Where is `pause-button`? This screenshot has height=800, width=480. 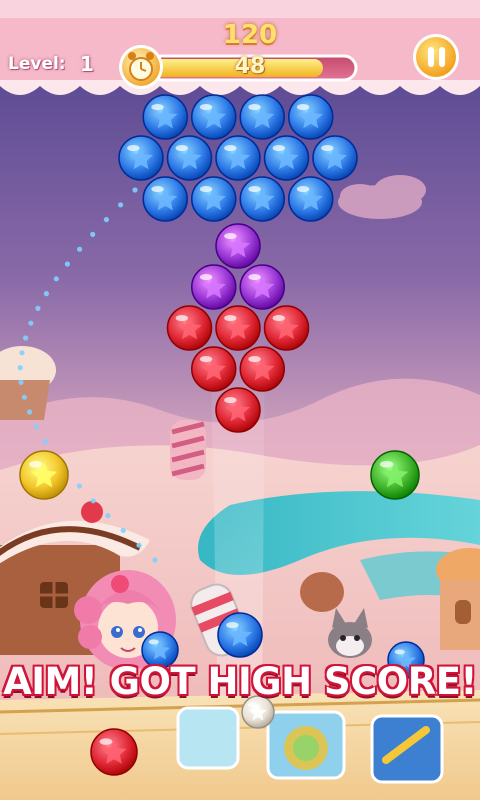 pause-button is located at coordinates (436, 57).